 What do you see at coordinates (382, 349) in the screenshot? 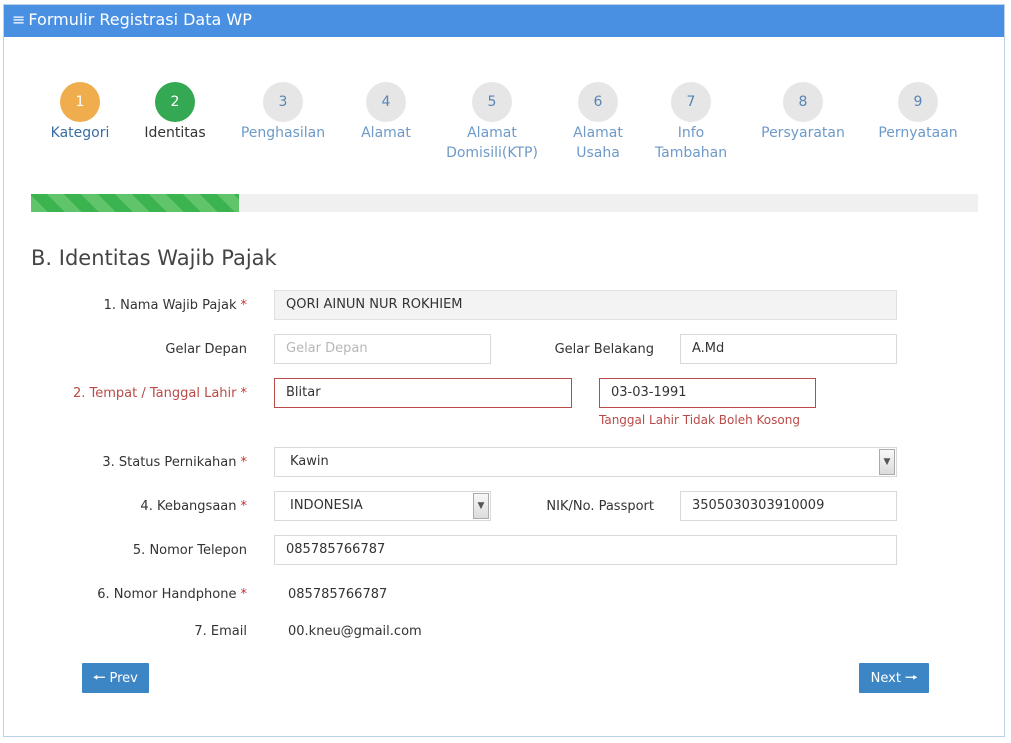
I see `gelar-depan-field: Gelar Depan` at bounding box center [382, 349].